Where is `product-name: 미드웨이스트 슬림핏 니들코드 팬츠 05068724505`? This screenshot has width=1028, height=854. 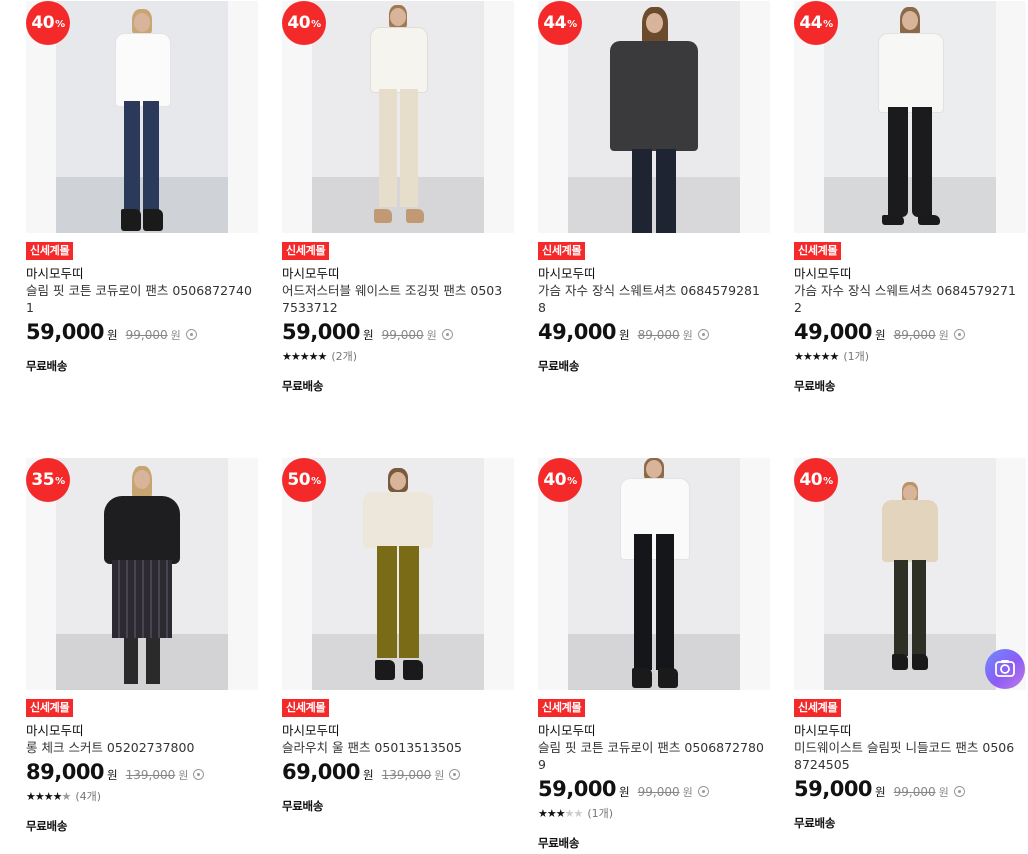 product-name: 미드웨이스트 슬림핏 니들코드 팬츠 05068724505 is located at coordinates (907, 756).